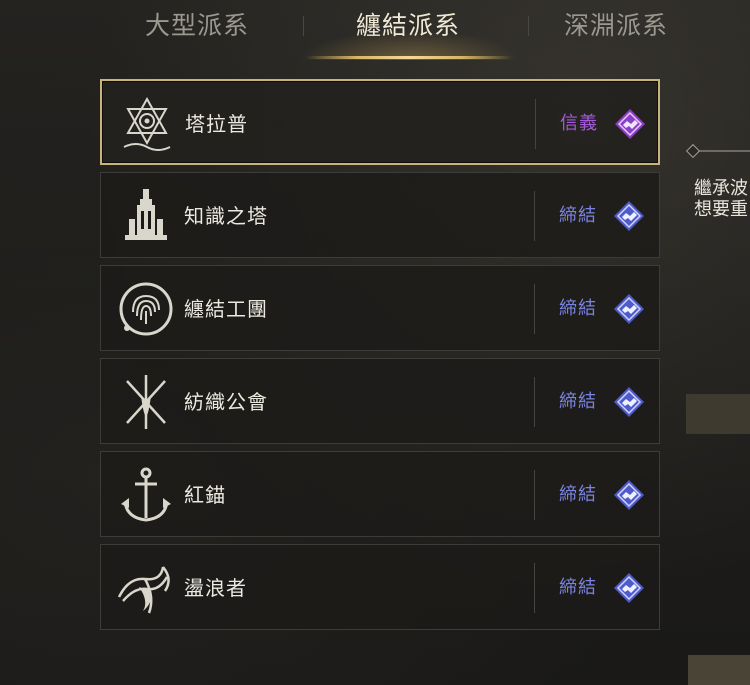 The height and width of the screenshot is (685, 750). What do you see at coordinates (216, 124) in the screenshot?
I see `faction-name: 塔拉普` at bounding box center [216, 124].